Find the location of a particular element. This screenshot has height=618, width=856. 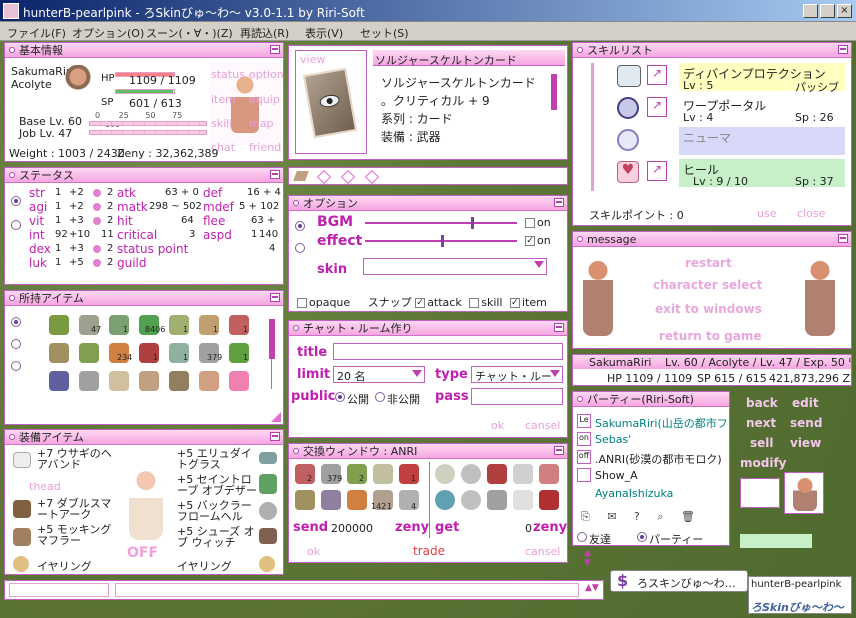

chat-message-input is located at coordinates (347, 590).